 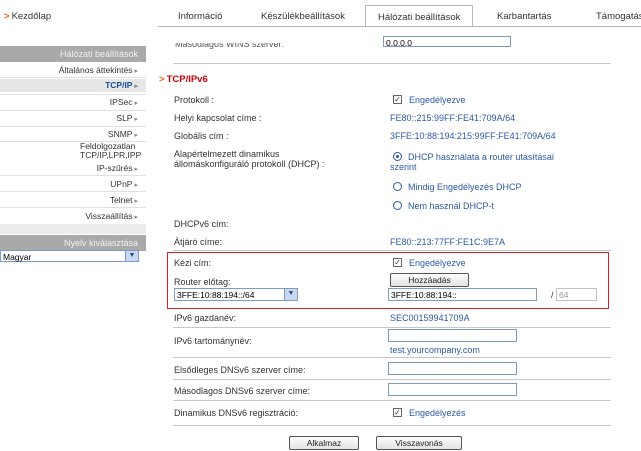 I want to click on language-select: Magyar ▼, so click(x=69, y=256).